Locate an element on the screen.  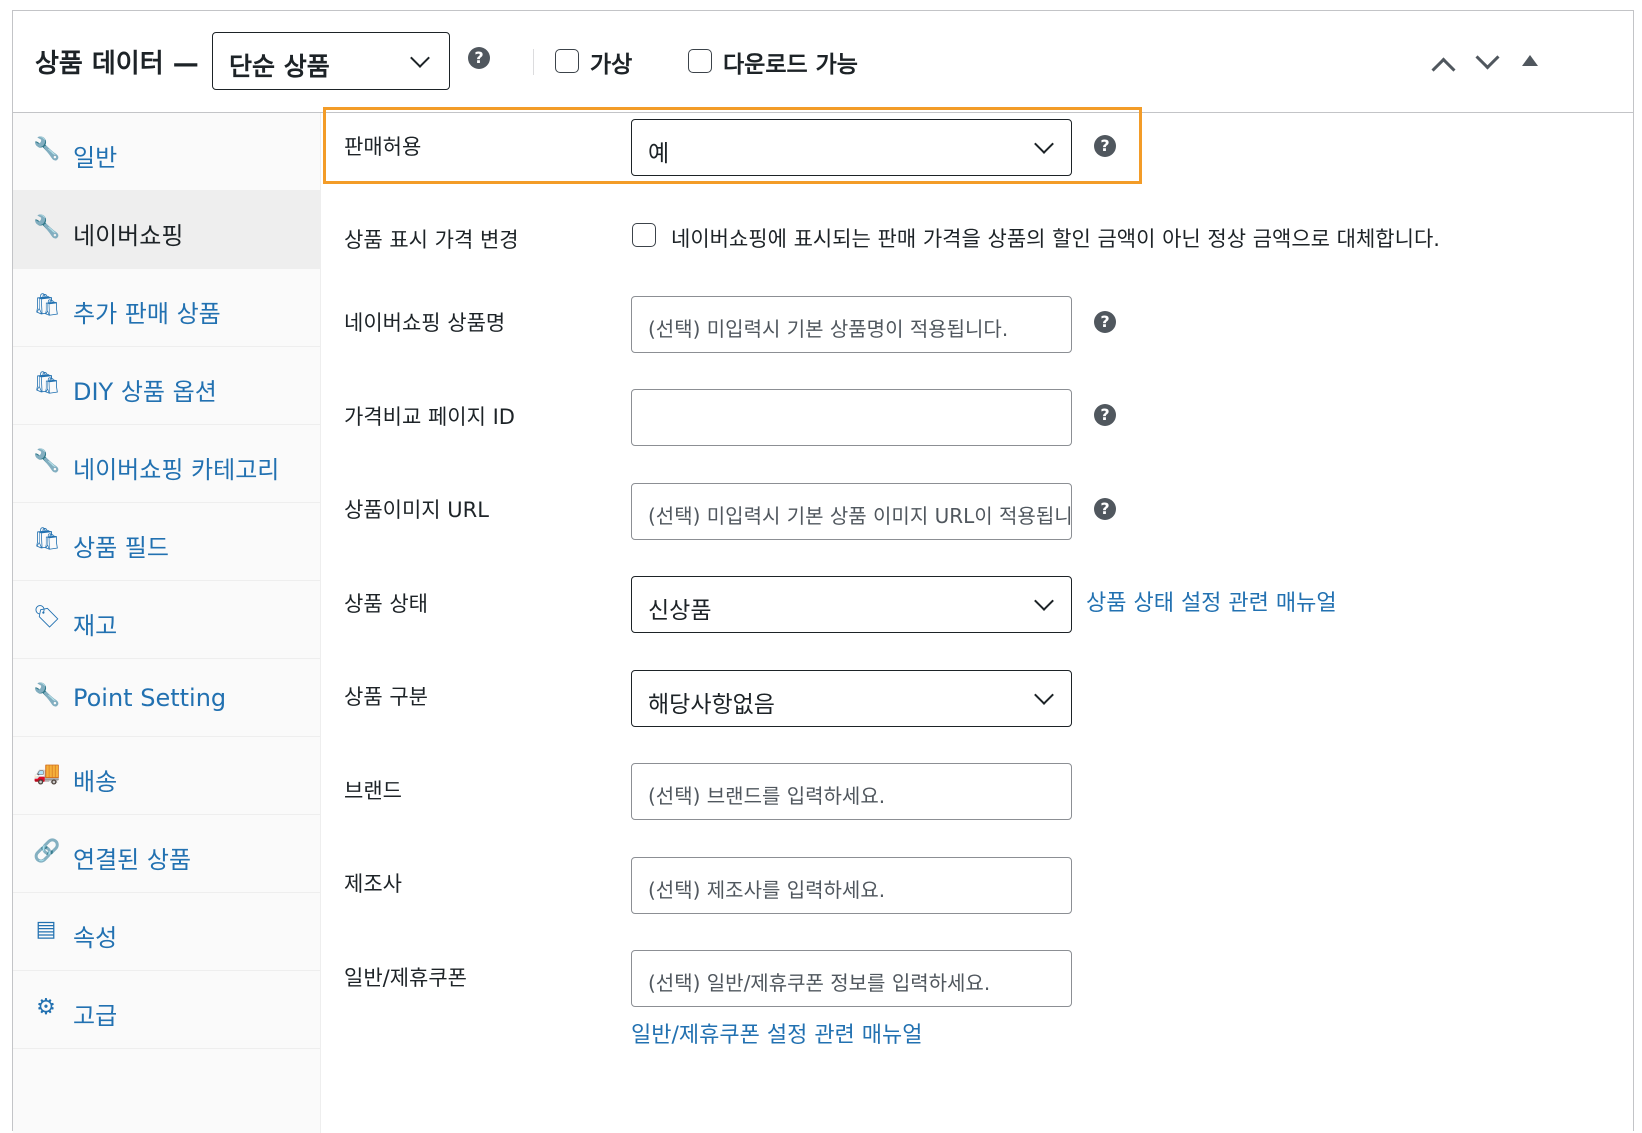
downloadable-checkbox is located at coordinates (700, 61).